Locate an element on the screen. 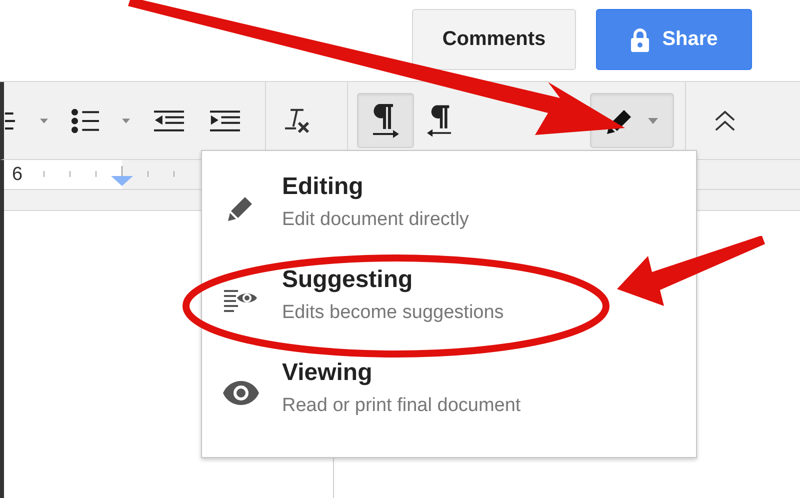 This screenshot has height=498, width=800. increase-indent-button is located at coordinates (225, 121).